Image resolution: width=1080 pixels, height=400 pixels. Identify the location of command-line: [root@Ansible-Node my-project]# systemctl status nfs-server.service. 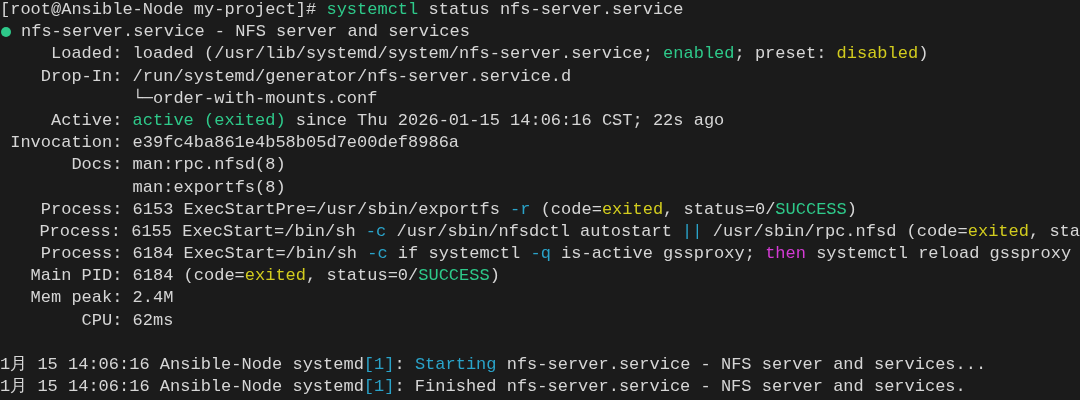
(342, 10).